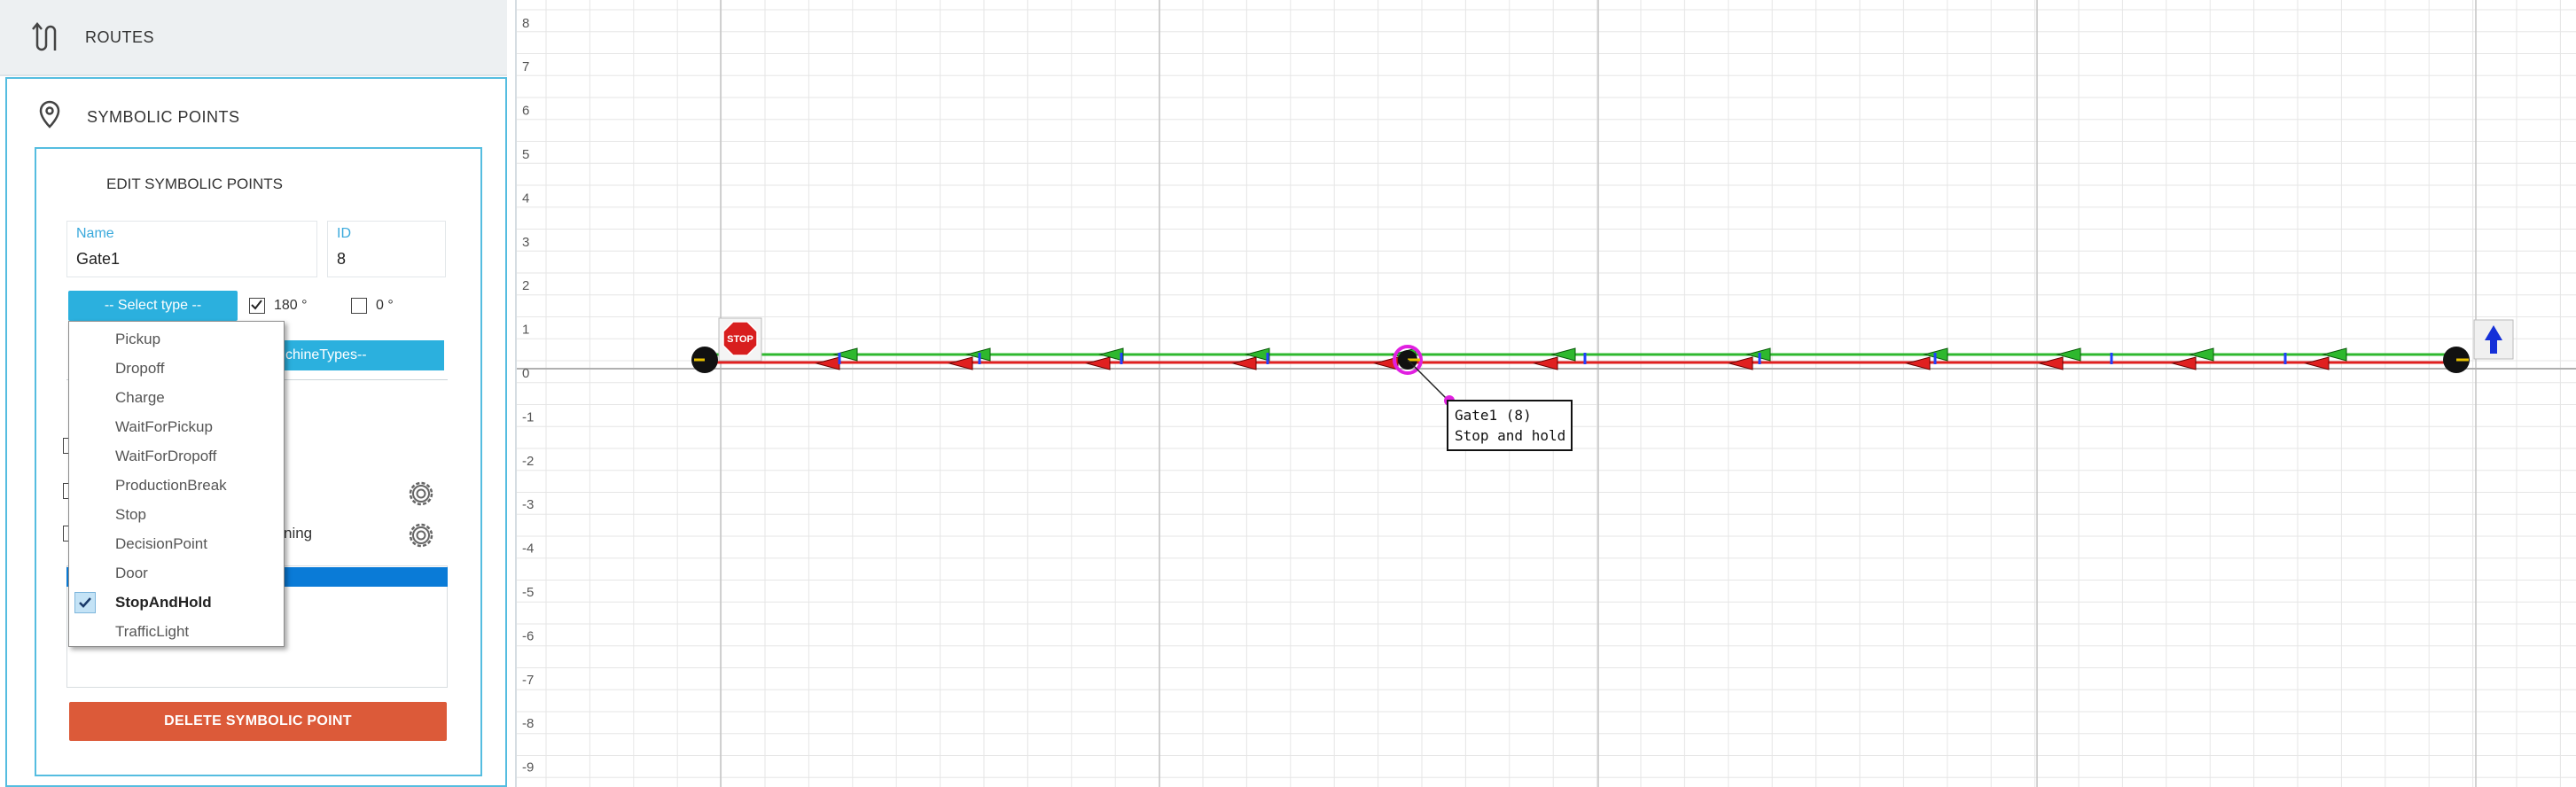 This screenshot has width=2576, height=787. What do you see at coordinates (525, 154) in the screenshot?
I see `y-axis-label: 5` at bounding box center [525, 154].